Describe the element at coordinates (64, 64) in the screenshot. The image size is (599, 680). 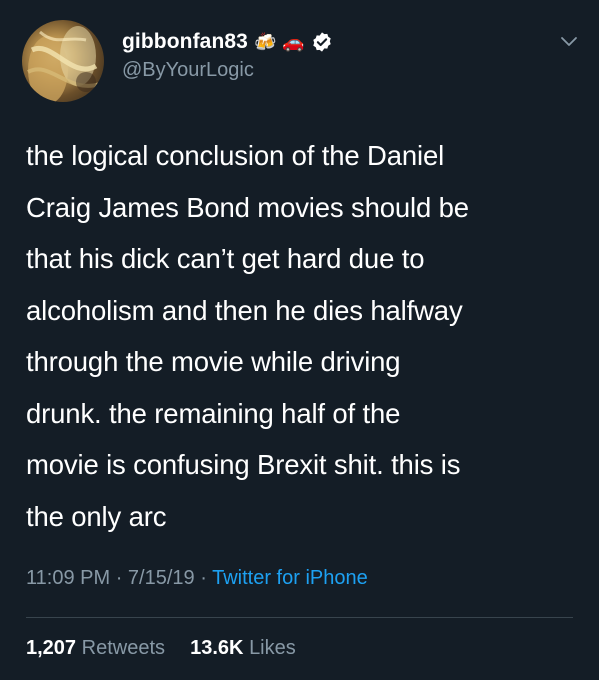
I see `avatar-image` at that location.